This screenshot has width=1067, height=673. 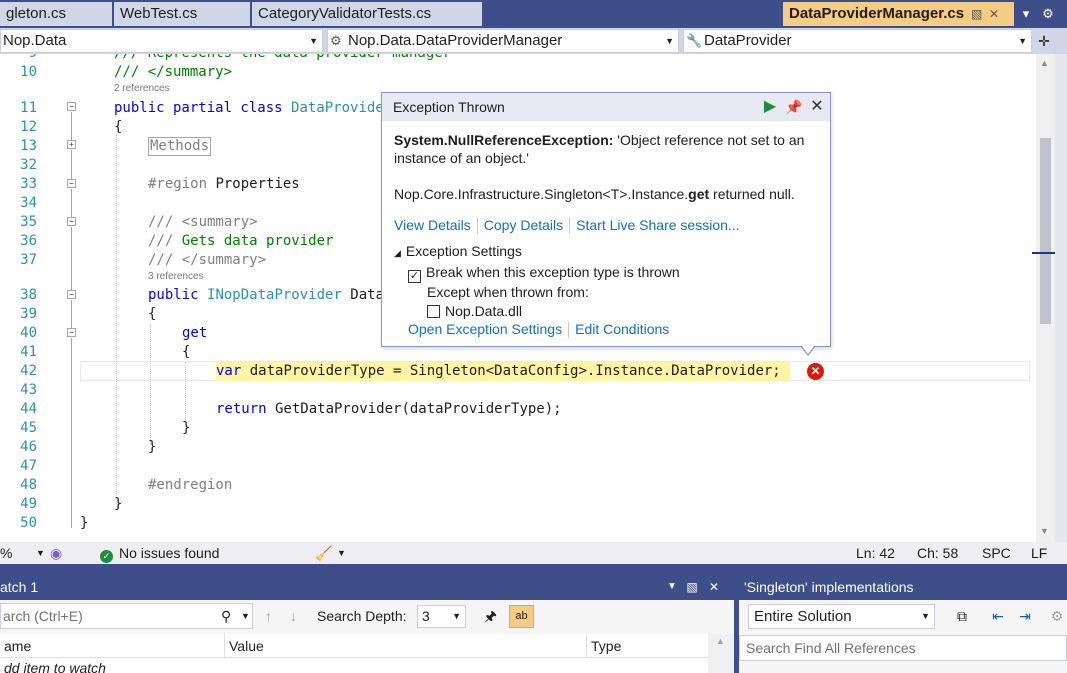 What do you see at coordinates (112, 646) in the screenshot?
I see `column-name: ame` at bounding box center [112, 646].